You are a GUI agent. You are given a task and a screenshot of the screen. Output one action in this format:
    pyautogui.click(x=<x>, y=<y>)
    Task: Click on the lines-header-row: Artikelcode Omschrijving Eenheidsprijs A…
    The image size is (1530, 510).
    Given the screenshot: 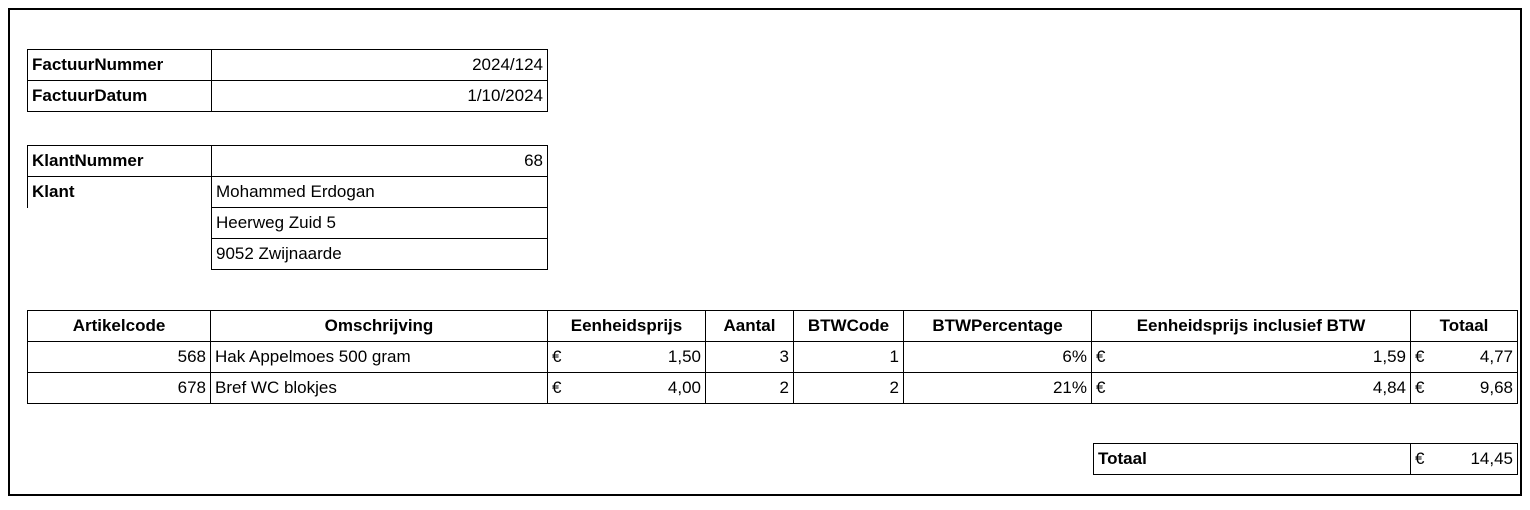 What is the action you would take?
    pyautogui.click(x=772, y=326)
    